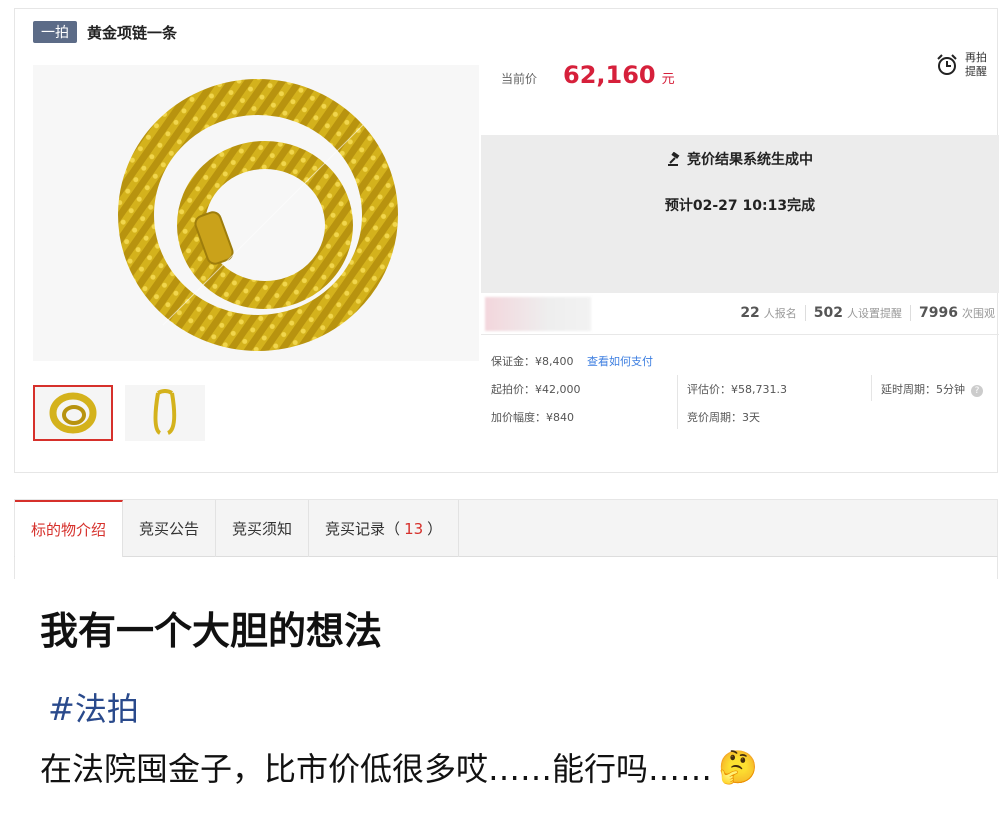  I want to click on delay-period-row: 延时周期：5分钟?, so click(932, 389).